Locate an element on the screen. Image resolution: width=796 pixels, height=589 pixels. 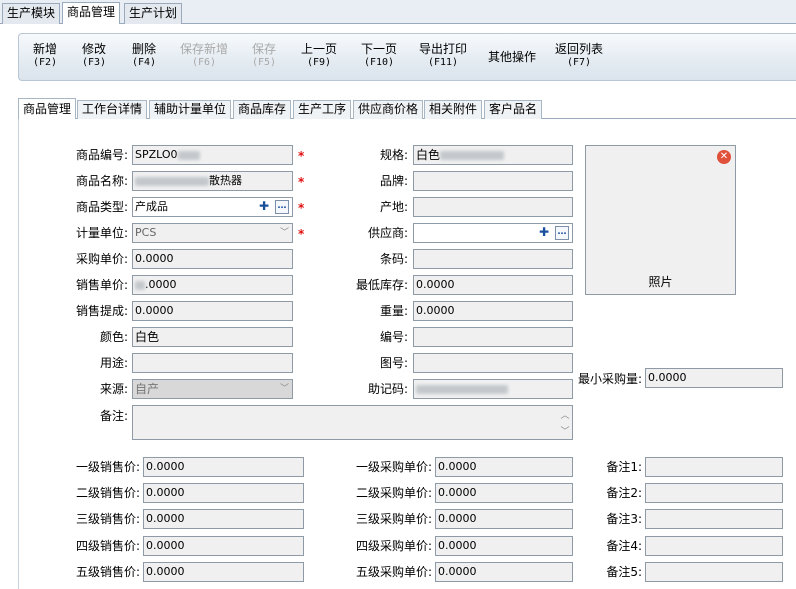
unit-label: 计量单位: is located at coordinates (101, 233).